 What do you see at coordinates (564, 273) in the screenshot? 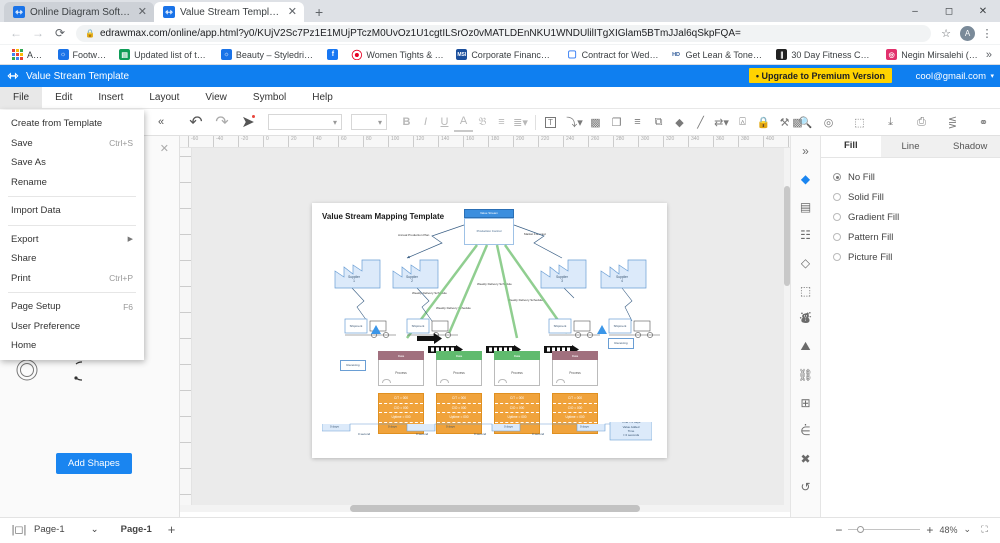
I see `supplier-3-node: Supplier3` at bounding box center [564, 273].